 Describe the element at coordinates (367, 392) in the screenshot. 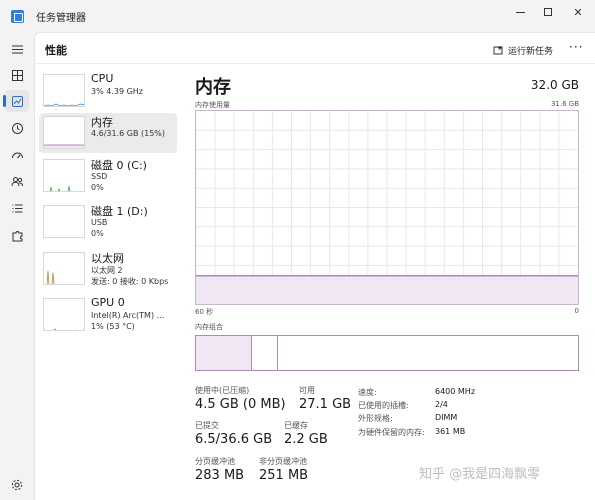

I see `property-label-speed: 速度:` at that location.